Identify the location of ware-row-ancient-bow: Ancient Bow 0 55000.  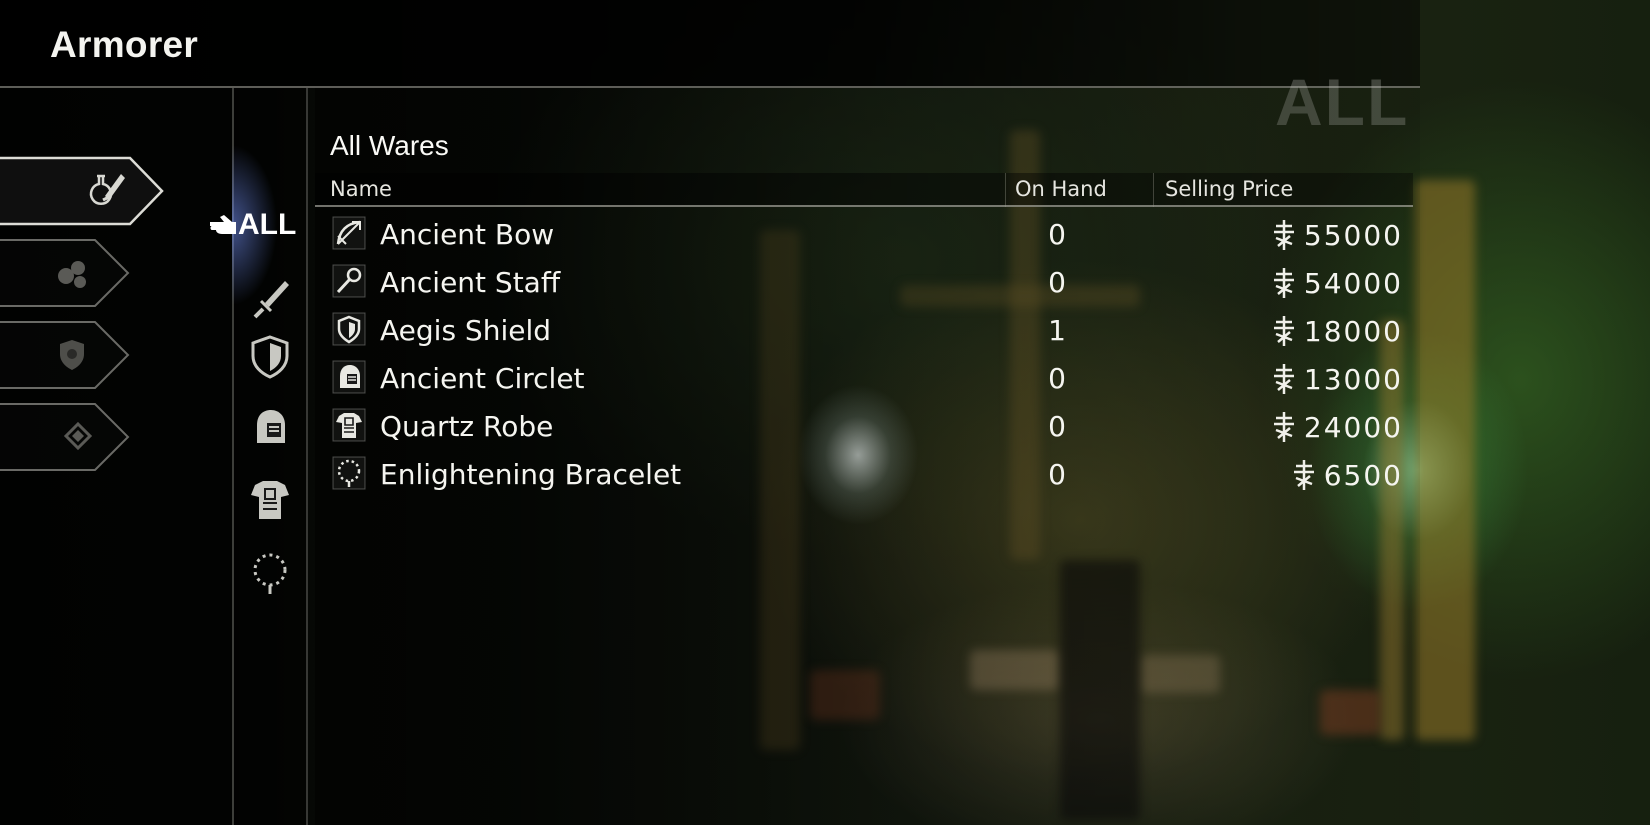
(864, 234).